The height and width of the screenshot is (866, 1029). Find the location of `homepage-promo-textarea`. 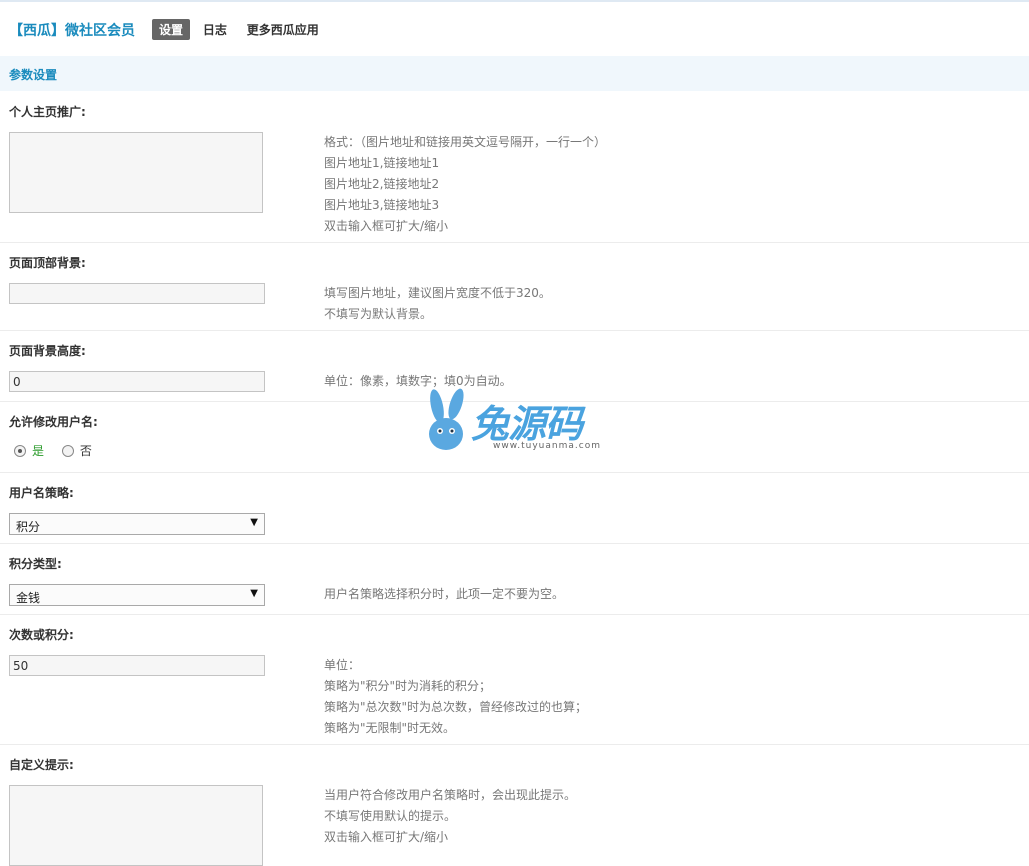

homepage-promo-textarea is located at coordinates (136, 172).